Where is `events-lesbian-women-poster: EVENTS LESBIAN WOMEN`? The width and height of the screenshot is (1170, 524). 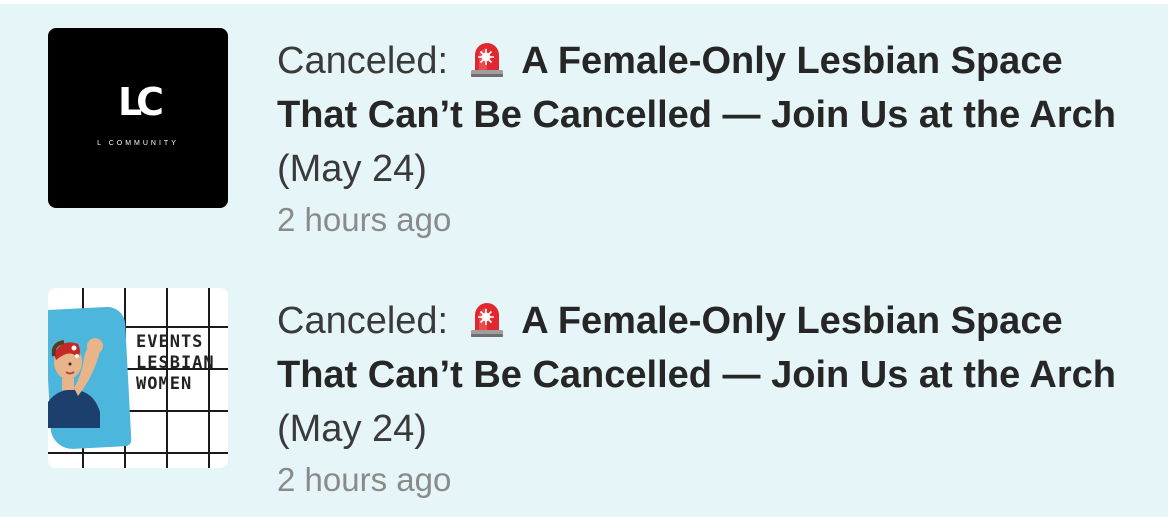
events-lesbian-women-poster: EVENTS LESBIAN WOMEN is located at coordinates (138, 378).